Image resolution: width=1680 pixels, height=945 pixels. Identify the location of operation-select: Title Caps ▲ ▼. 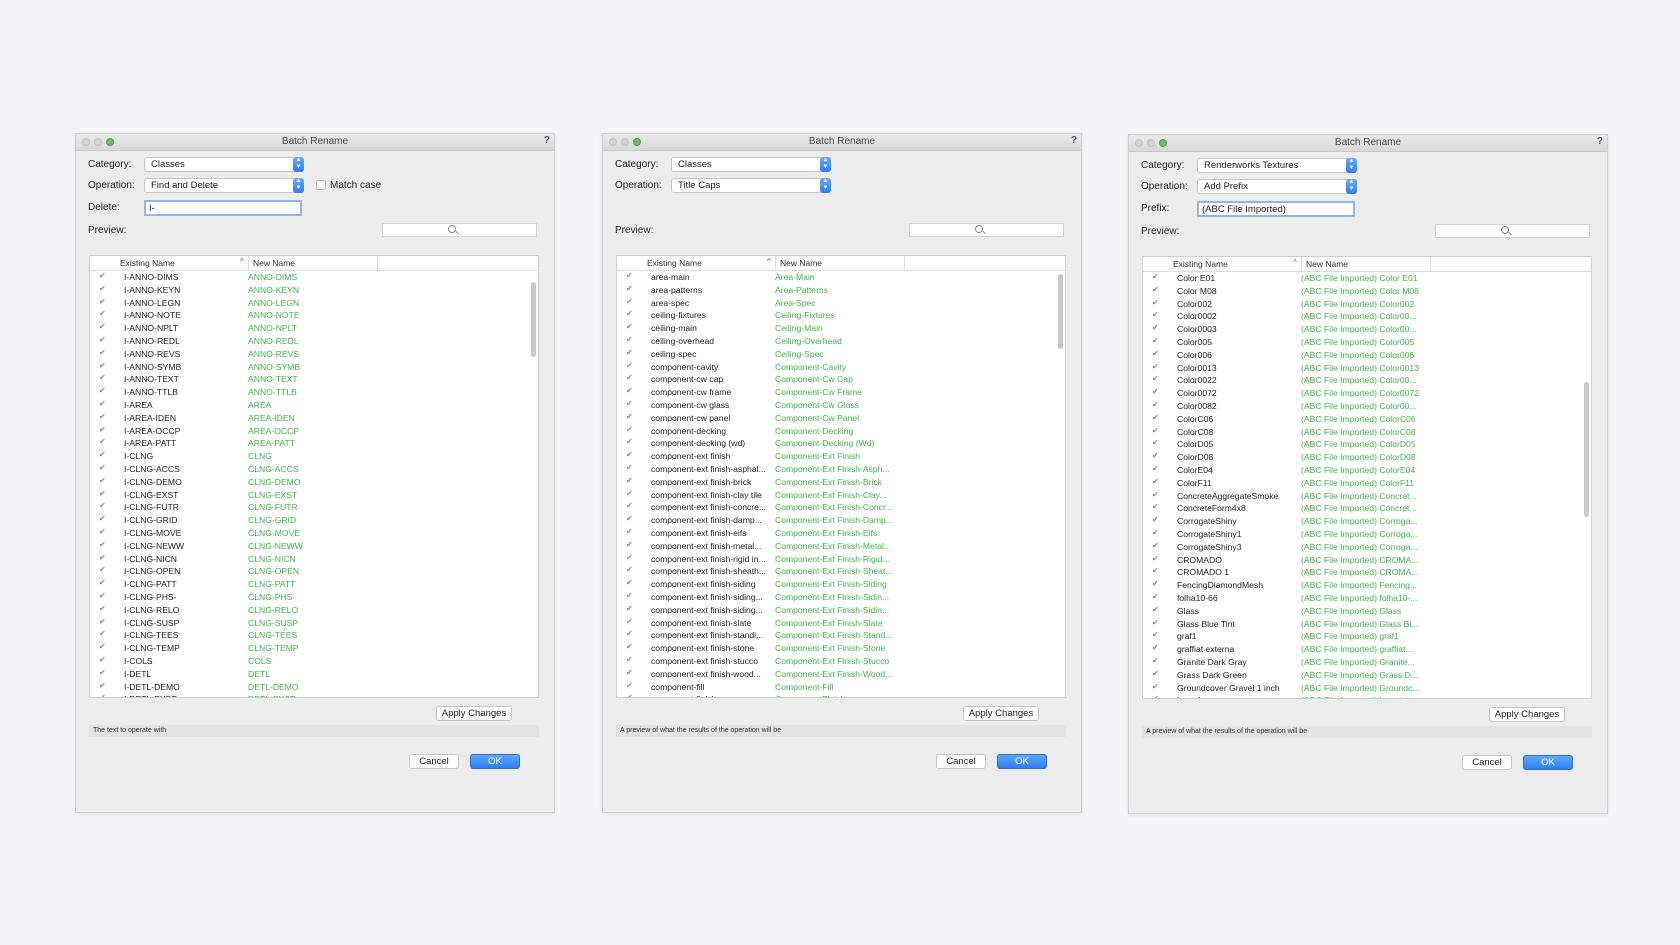
(751, 185).